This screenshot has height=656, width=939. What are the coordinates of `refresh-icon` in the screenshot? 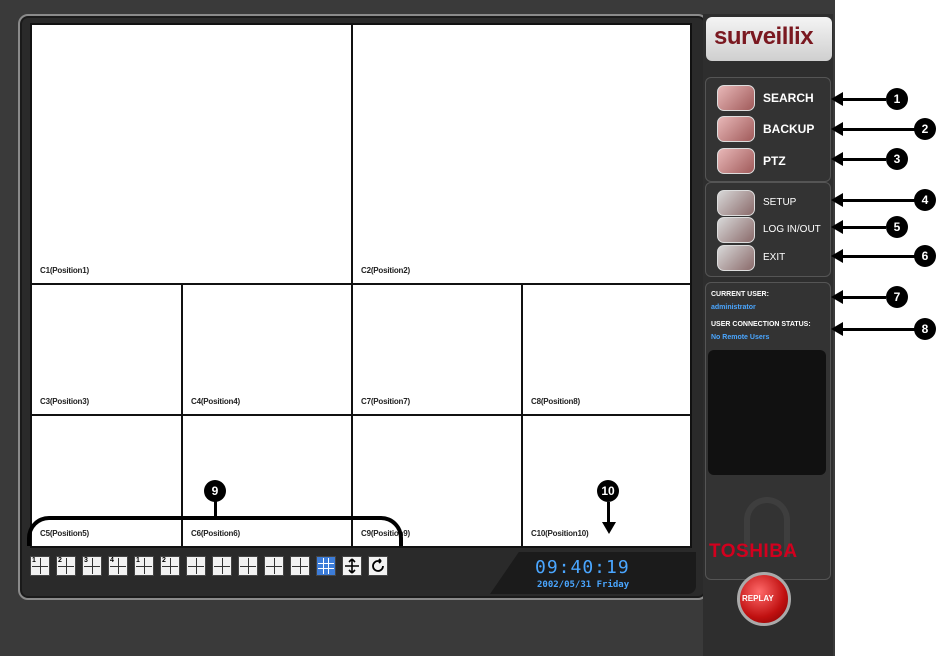 It's located at (378, 565).